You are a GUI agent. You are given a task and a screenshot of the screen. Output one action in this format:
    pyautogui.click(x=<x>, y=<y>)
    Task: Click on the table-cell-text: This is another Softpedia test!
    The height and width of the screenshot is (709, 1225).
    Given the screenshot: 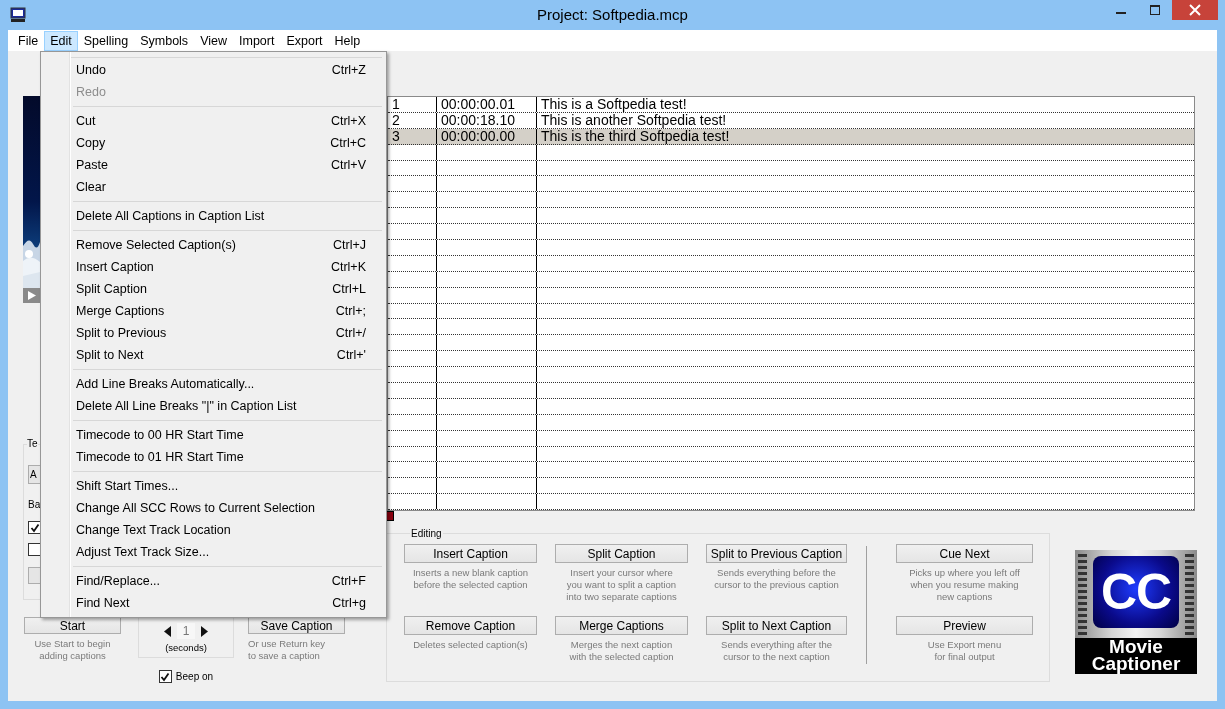 What is the action you would take?
    pyautogui.click(x=634, y=120)
    